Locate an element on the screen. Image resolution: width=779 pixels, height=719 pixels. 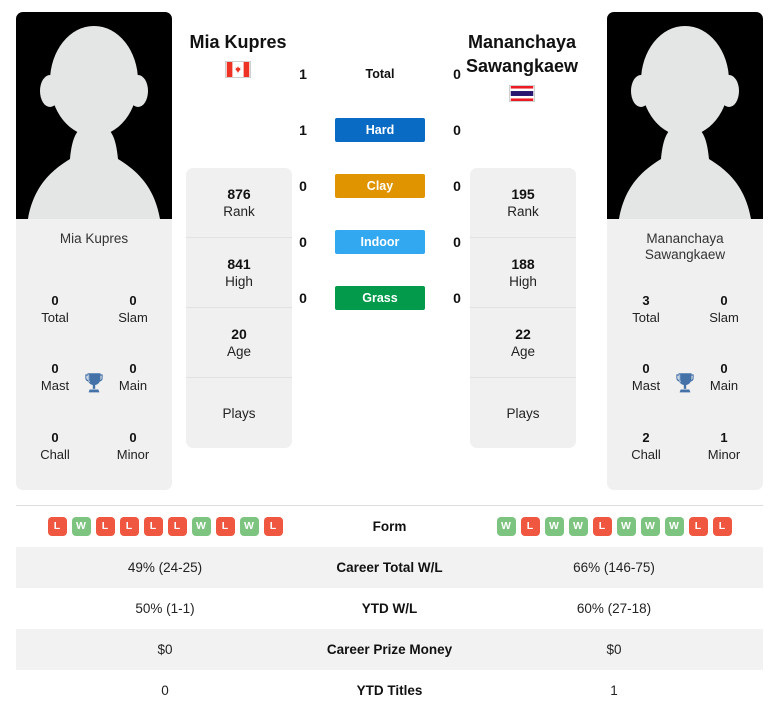
h2h-row-indoor: 0 Indoor 0 is located at coordinates (380, 242).